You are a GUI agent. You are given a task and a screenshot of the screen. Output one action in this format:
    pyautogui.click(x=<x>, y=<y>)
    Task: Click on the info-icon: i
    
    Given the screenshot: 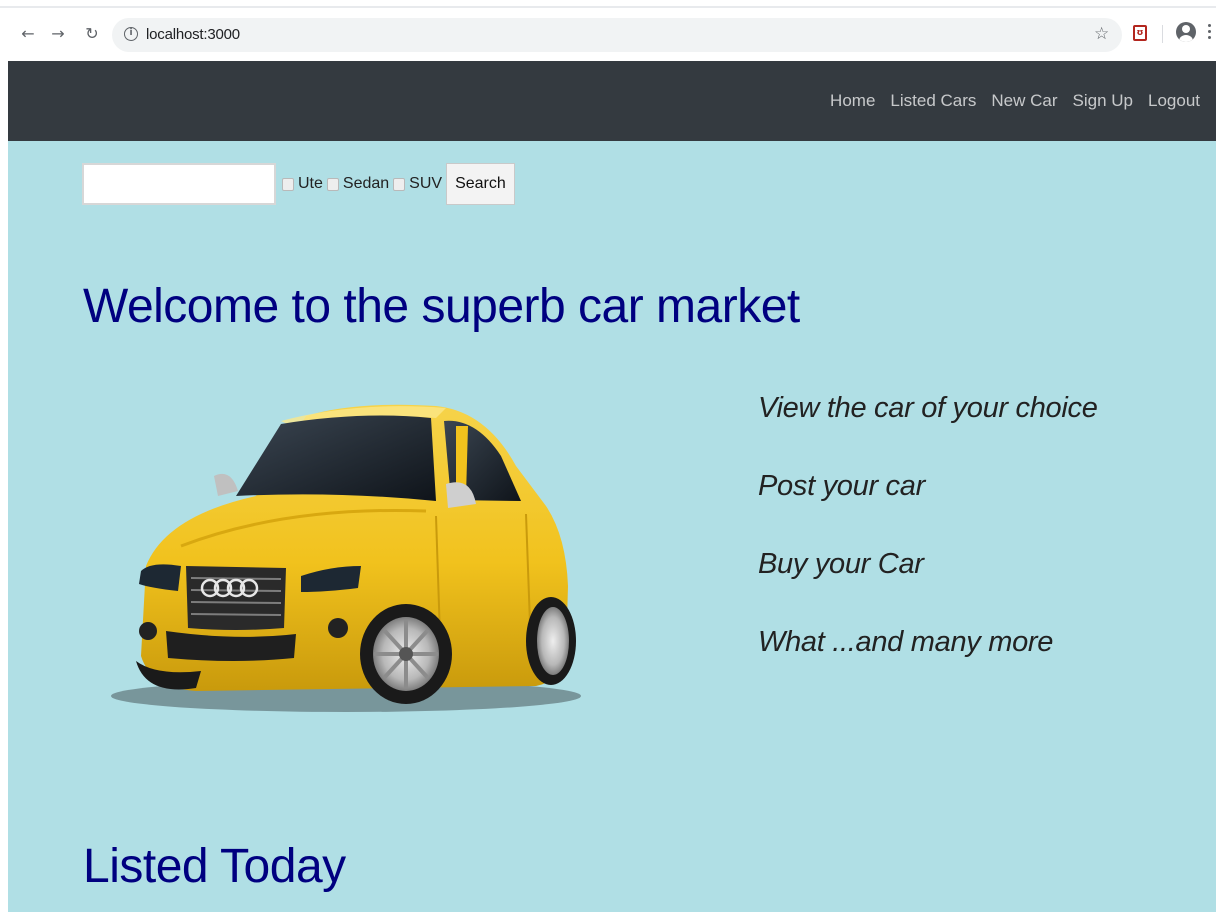 What is the action you would take?
    pyautogui.click(x=131, y=34)
    